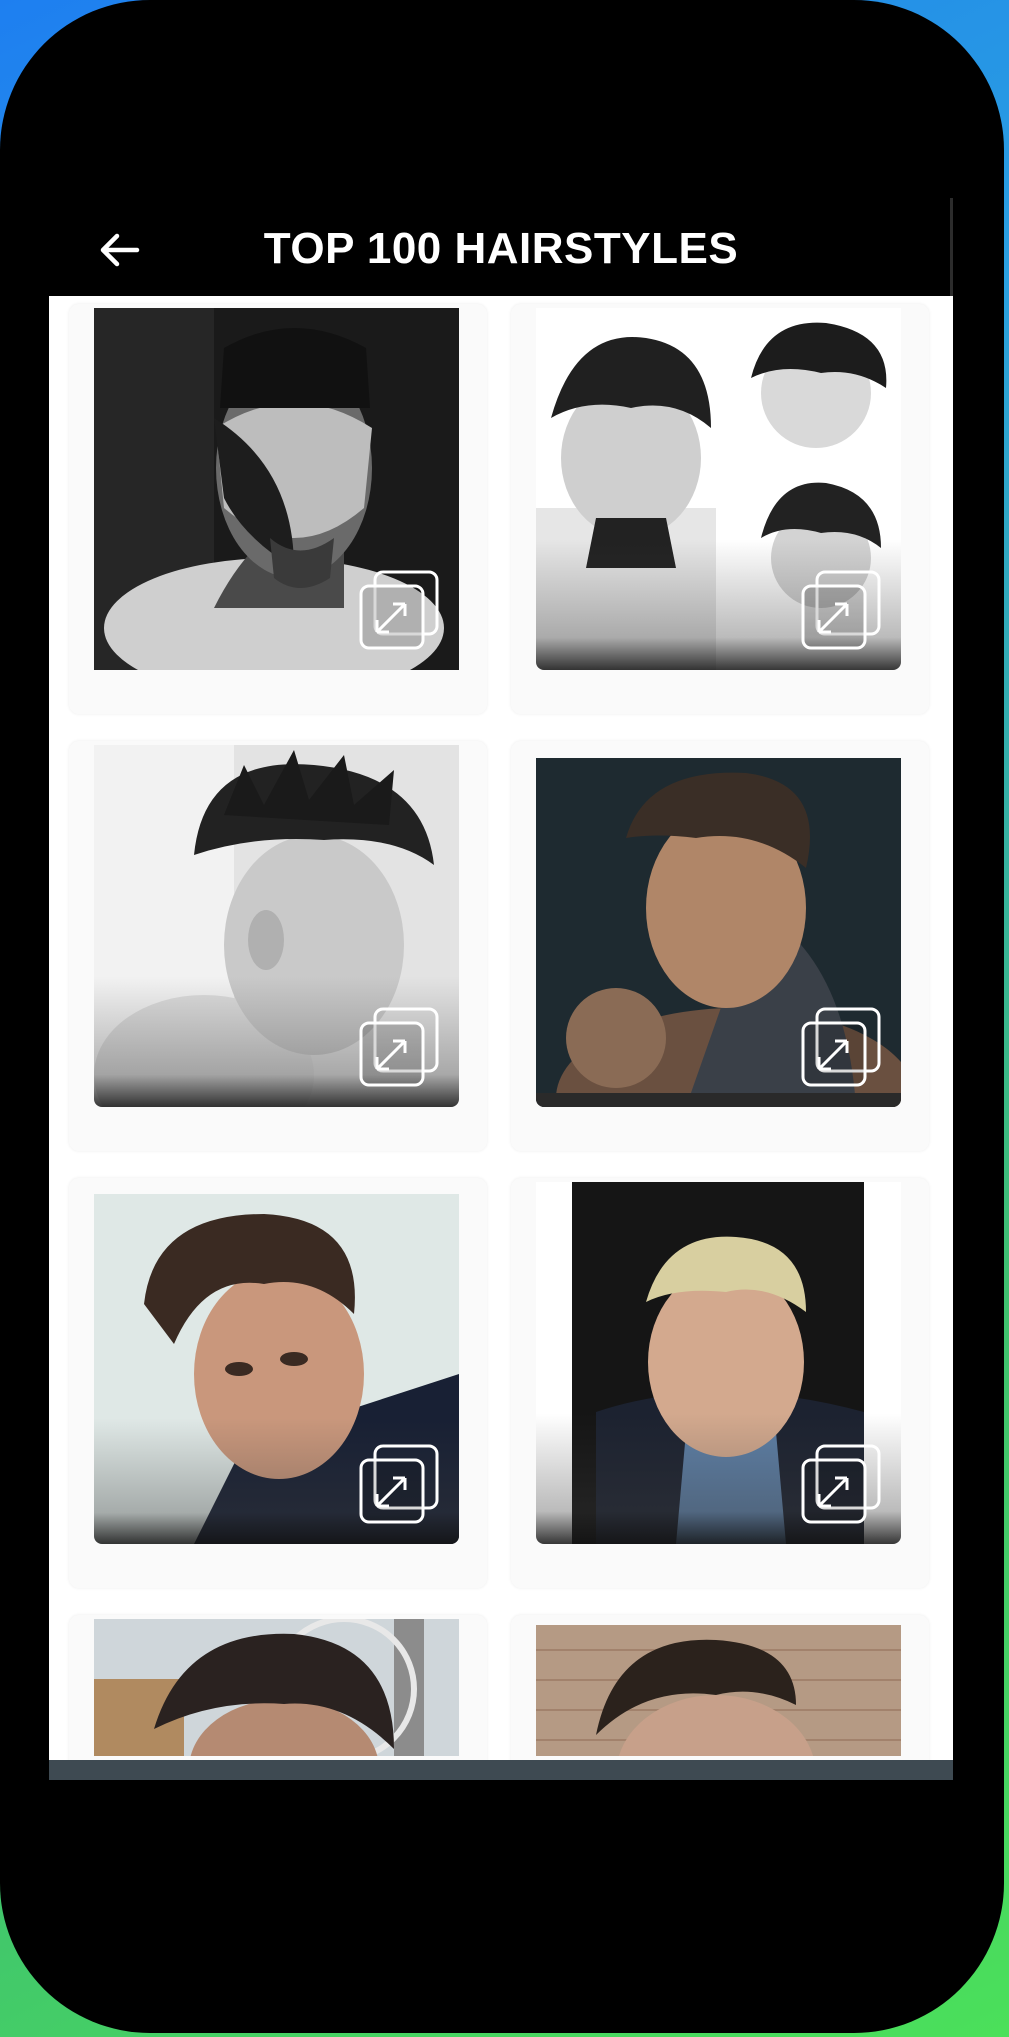  Describe the element at coordinates (951, 247) in the screenshot. I see `divider` at that location.